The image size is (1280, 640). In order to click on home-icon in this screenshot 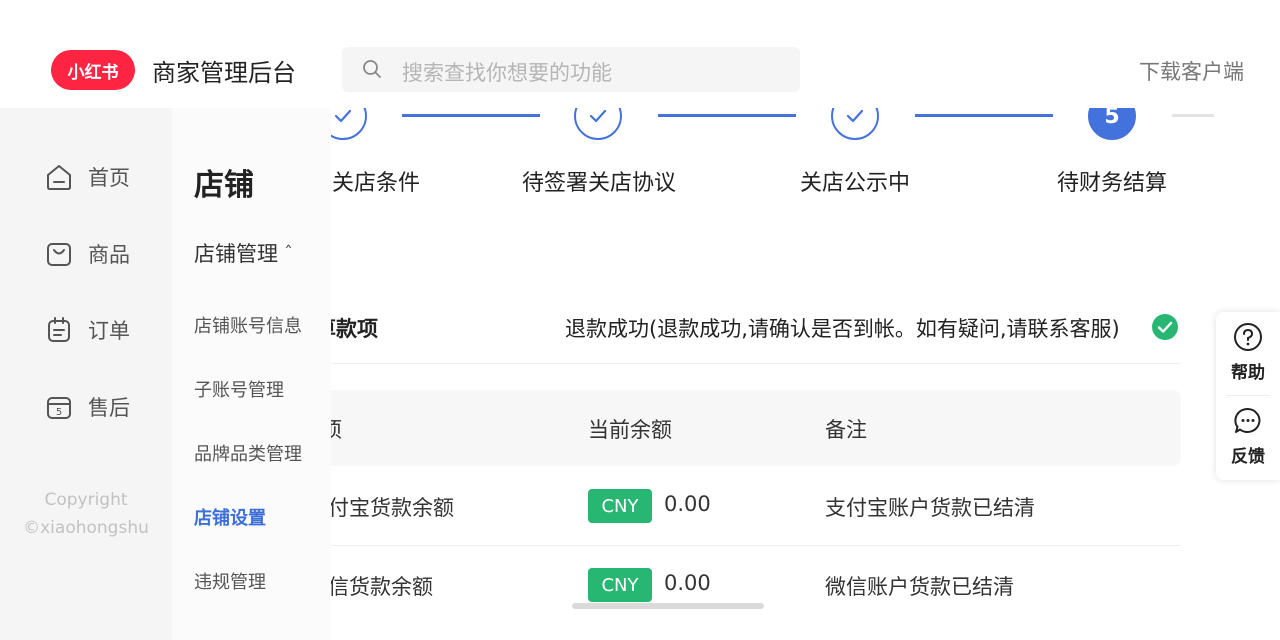, I will do `click(59, 177)`.